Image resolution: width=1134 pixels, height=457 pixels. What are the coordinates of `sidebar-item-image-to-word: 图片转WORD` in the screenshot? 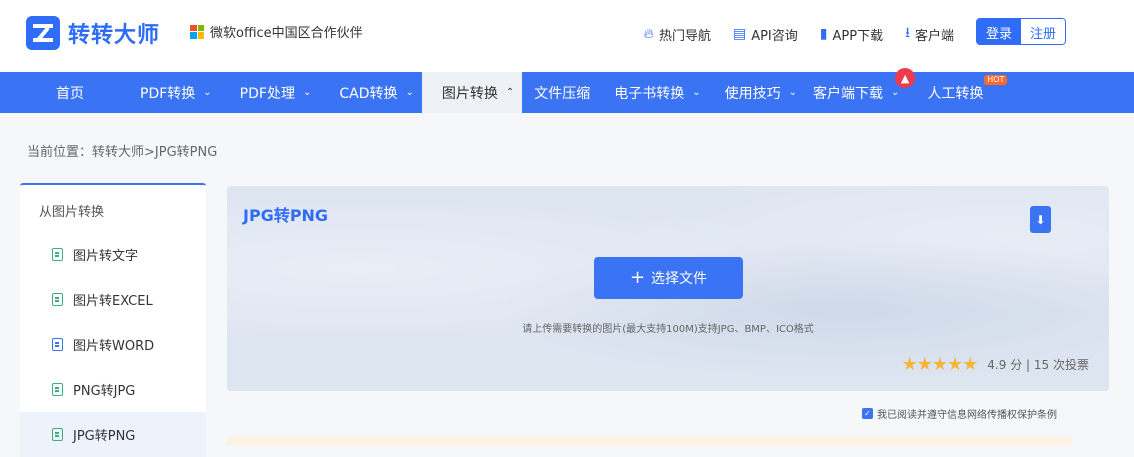 It's located at (113, 344).